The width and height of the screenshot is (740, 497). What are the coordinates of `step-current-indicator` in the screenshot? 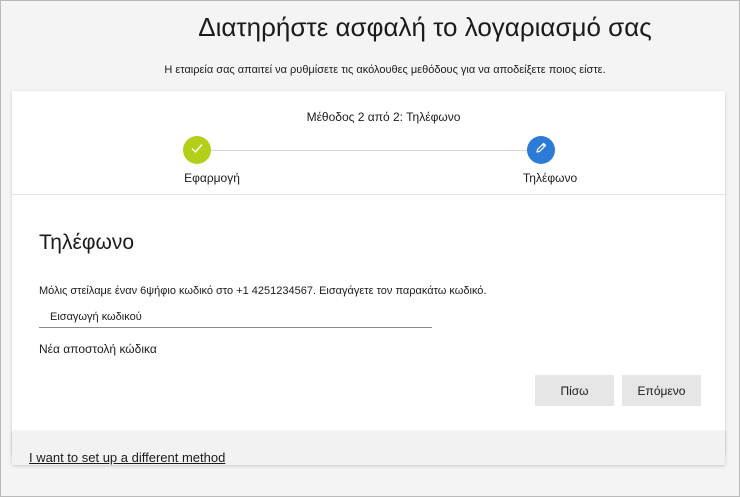 It's located at (541, 150).